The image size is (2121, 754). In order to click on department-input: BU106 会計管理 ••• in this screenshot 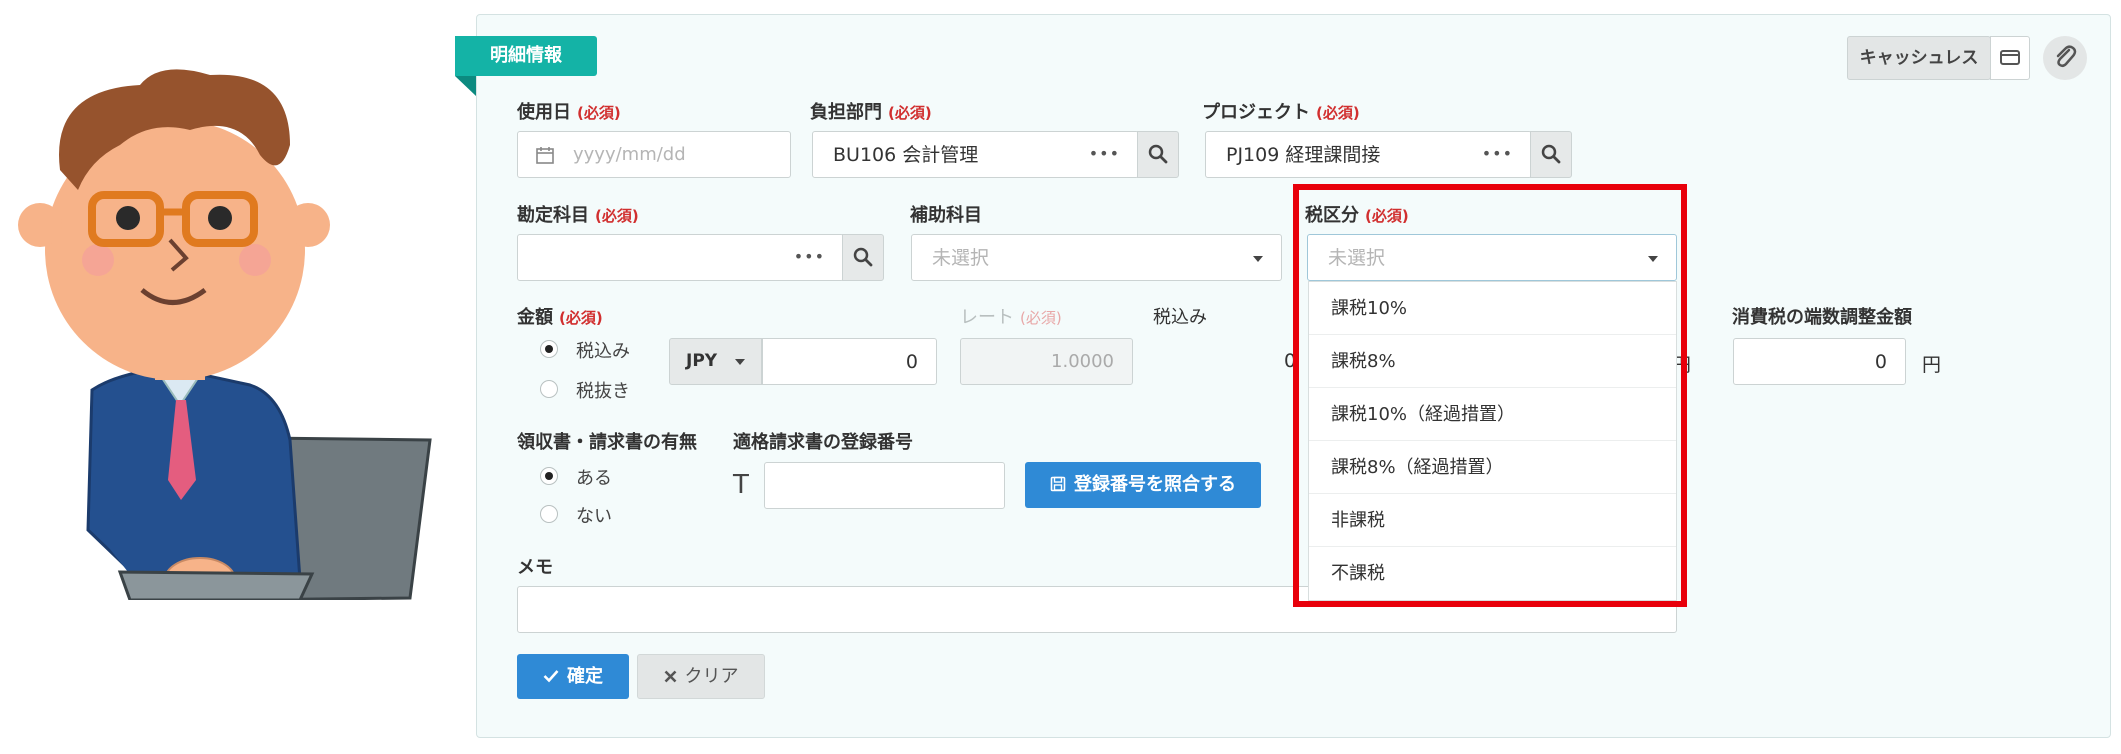, I will do `click(975, 154)`.